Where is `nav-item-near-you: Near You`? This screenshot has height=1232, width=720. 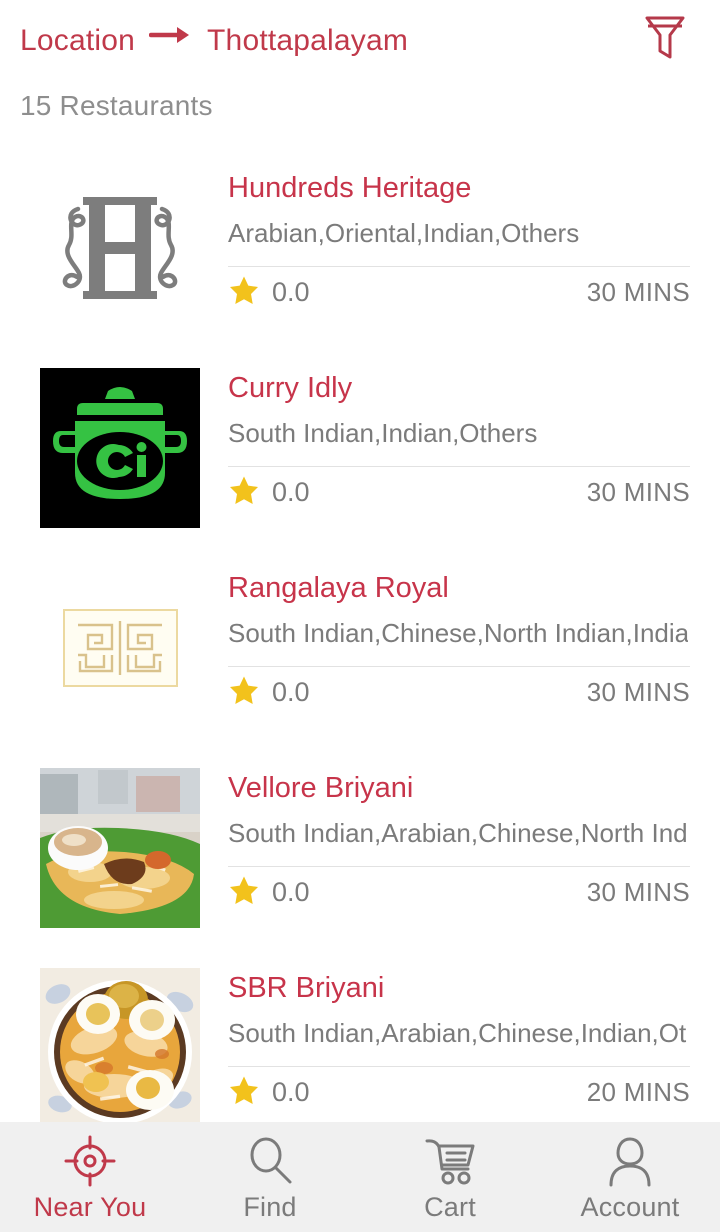
nav-item-near-you: Near You is located at coordinates (90, 1177).